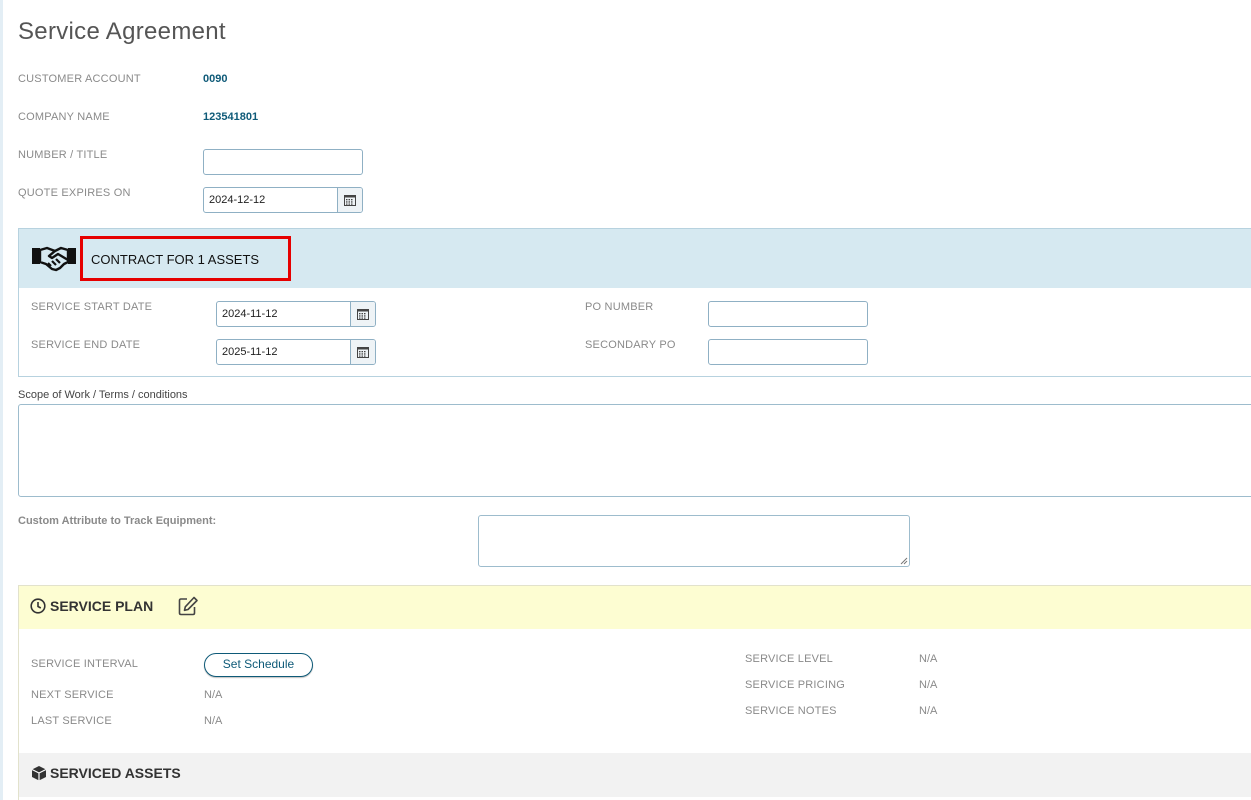 This screenshot has width=1251, height=800. What do you see at coordinates (635, 607) in the screenshot?
I see `service-plan-header` at bounding box center [635, 607].